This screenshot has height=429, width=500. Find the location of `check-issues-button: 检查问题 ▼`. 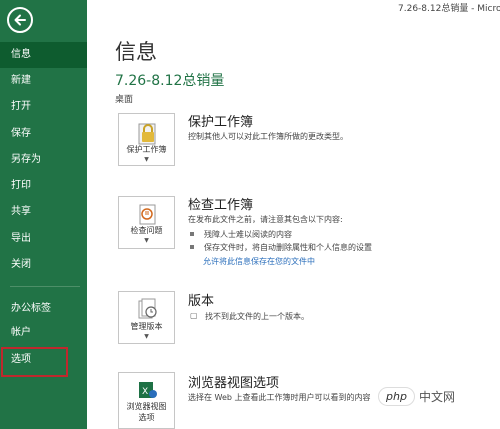

check-issues-button: 检查问题 ▼ is located at coordinates (146, 222).